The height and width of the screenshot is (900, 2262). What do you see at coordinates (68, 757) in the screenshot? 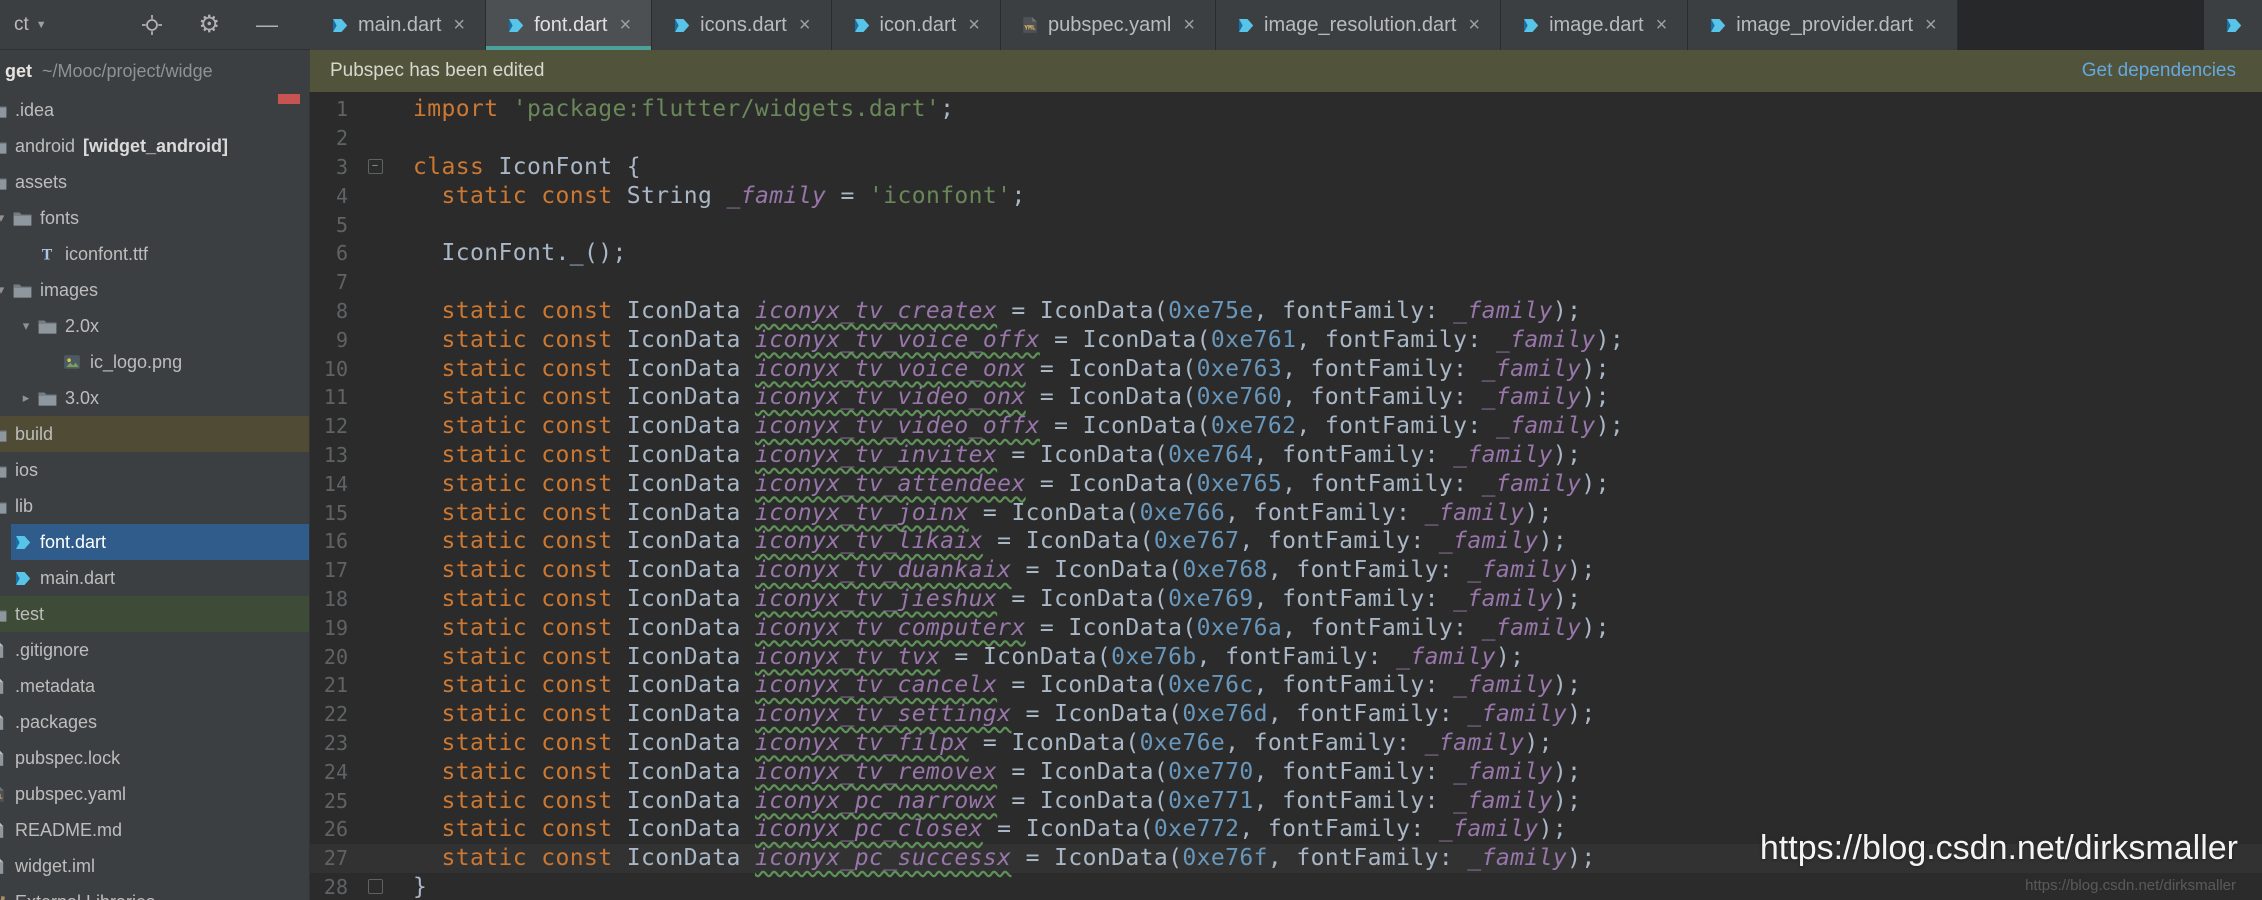
I see `tree-item-label: pubspec.lock` at bounding box center [68, 757].